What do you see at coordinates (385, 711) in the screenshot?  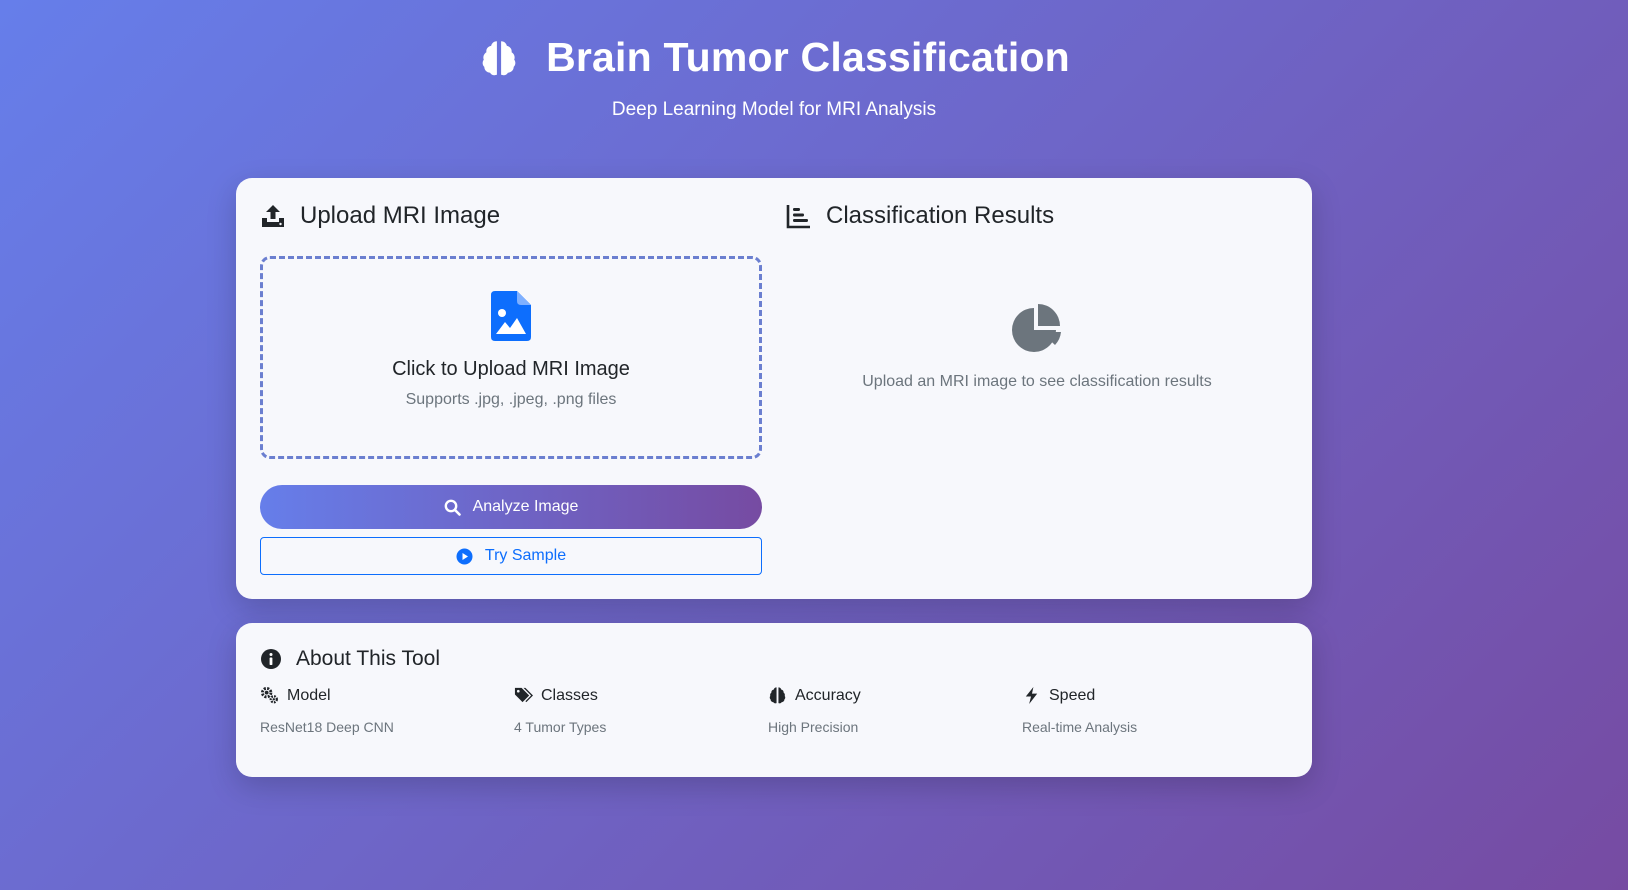 I see `feature-model: Model ResNet18 Deep CNN` at bounding box center [385, 711].